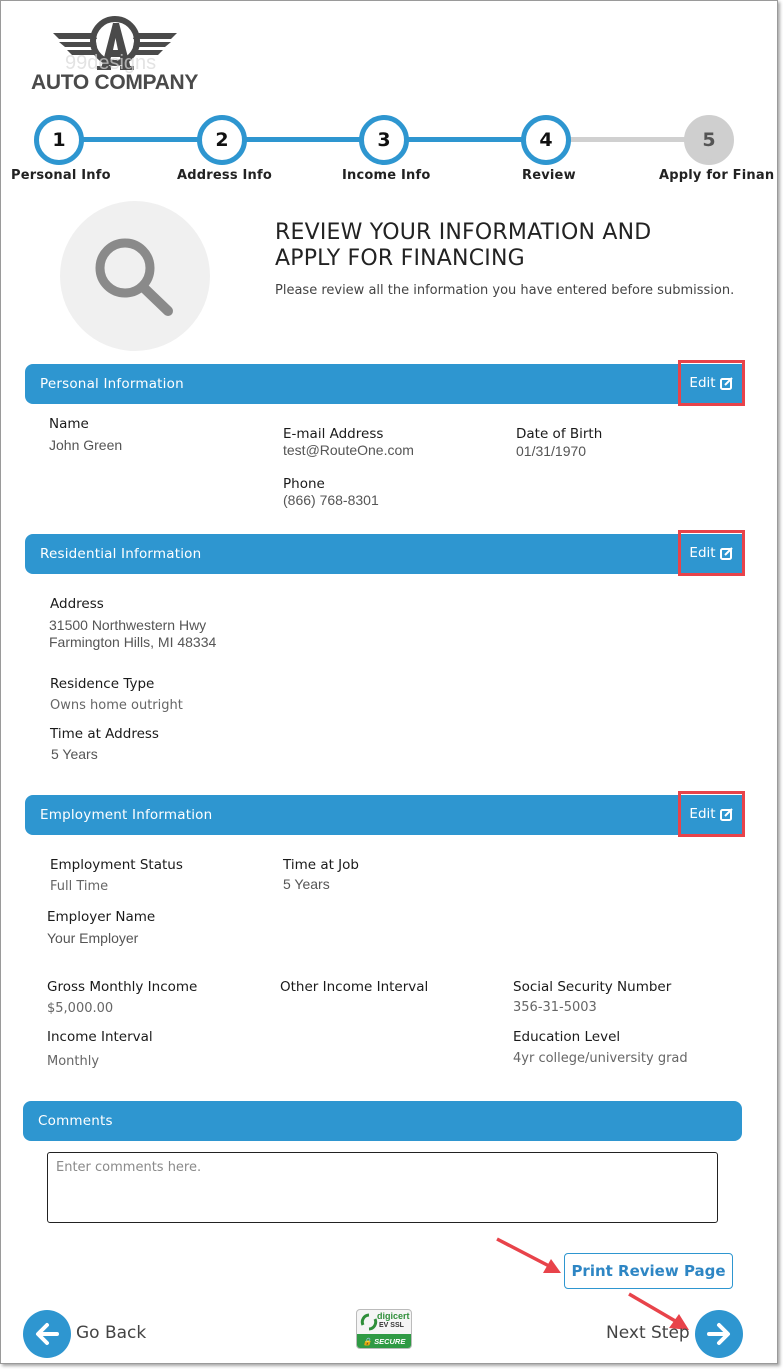  What do you see at coordinates (400, 258) in the screenshot?
I see `page-title-line-2: APPLY FOR FINANCING` at bounding box center [400, 258].